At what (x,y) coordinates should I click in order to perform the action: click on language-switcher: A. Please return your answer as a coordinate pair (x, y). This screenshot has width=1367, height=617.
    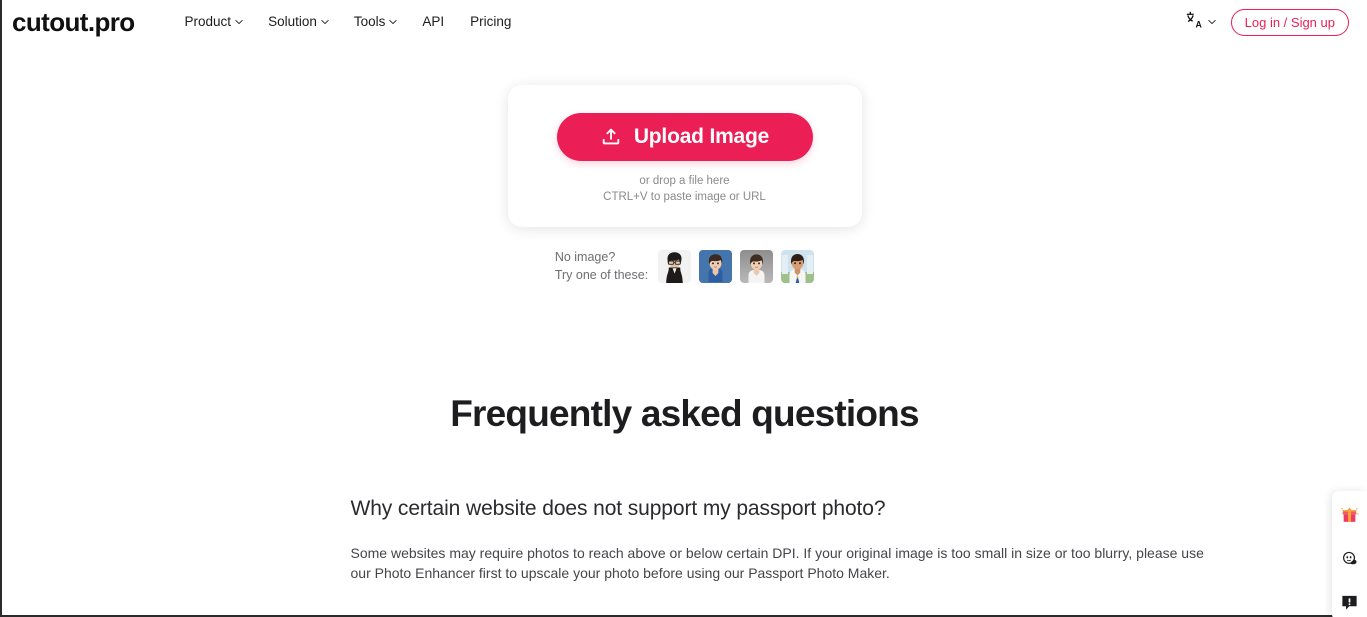
    Looking at the image, I should click on (1200, 22).